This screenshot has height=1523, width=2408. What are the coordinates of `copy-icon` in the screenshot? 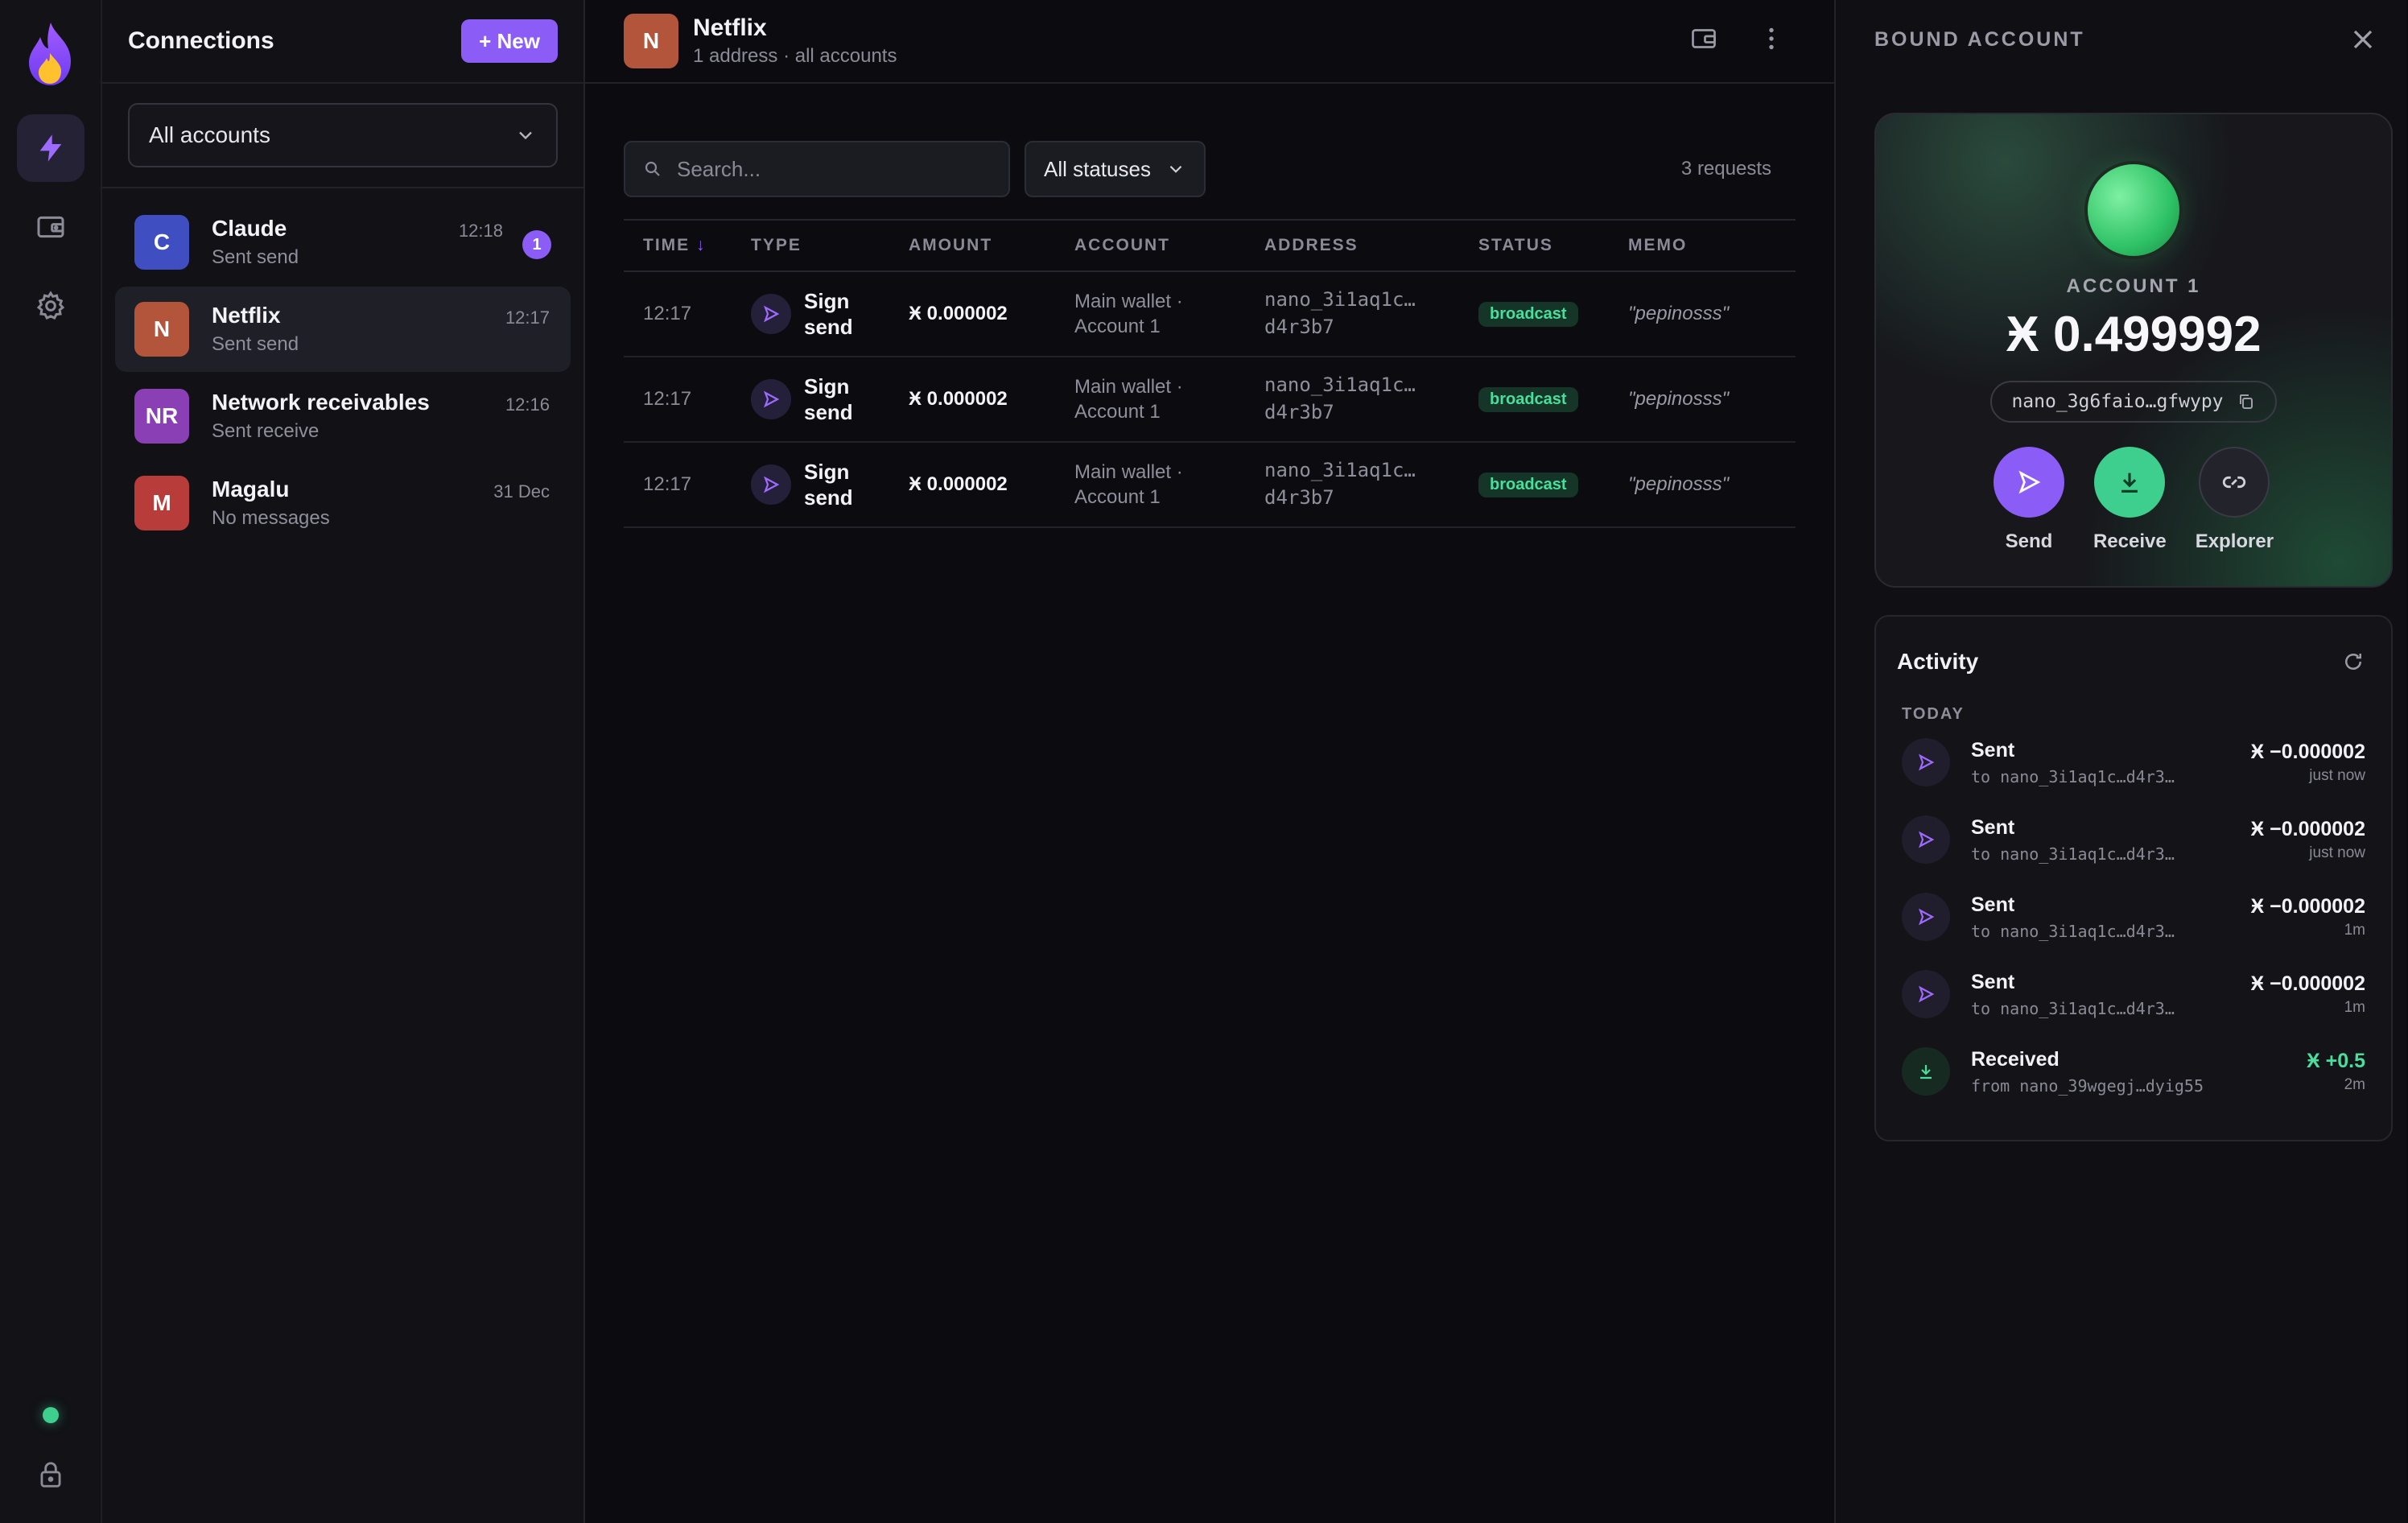 It's located at (2246, 401).